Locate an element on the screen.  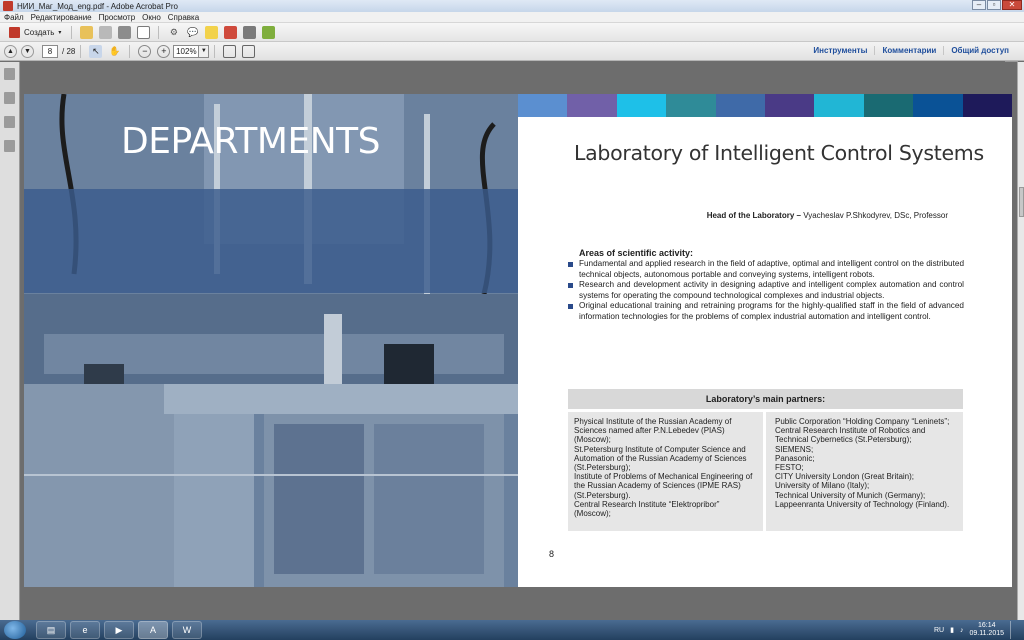
language-indicator: RU is located at coordinates (939, 630).